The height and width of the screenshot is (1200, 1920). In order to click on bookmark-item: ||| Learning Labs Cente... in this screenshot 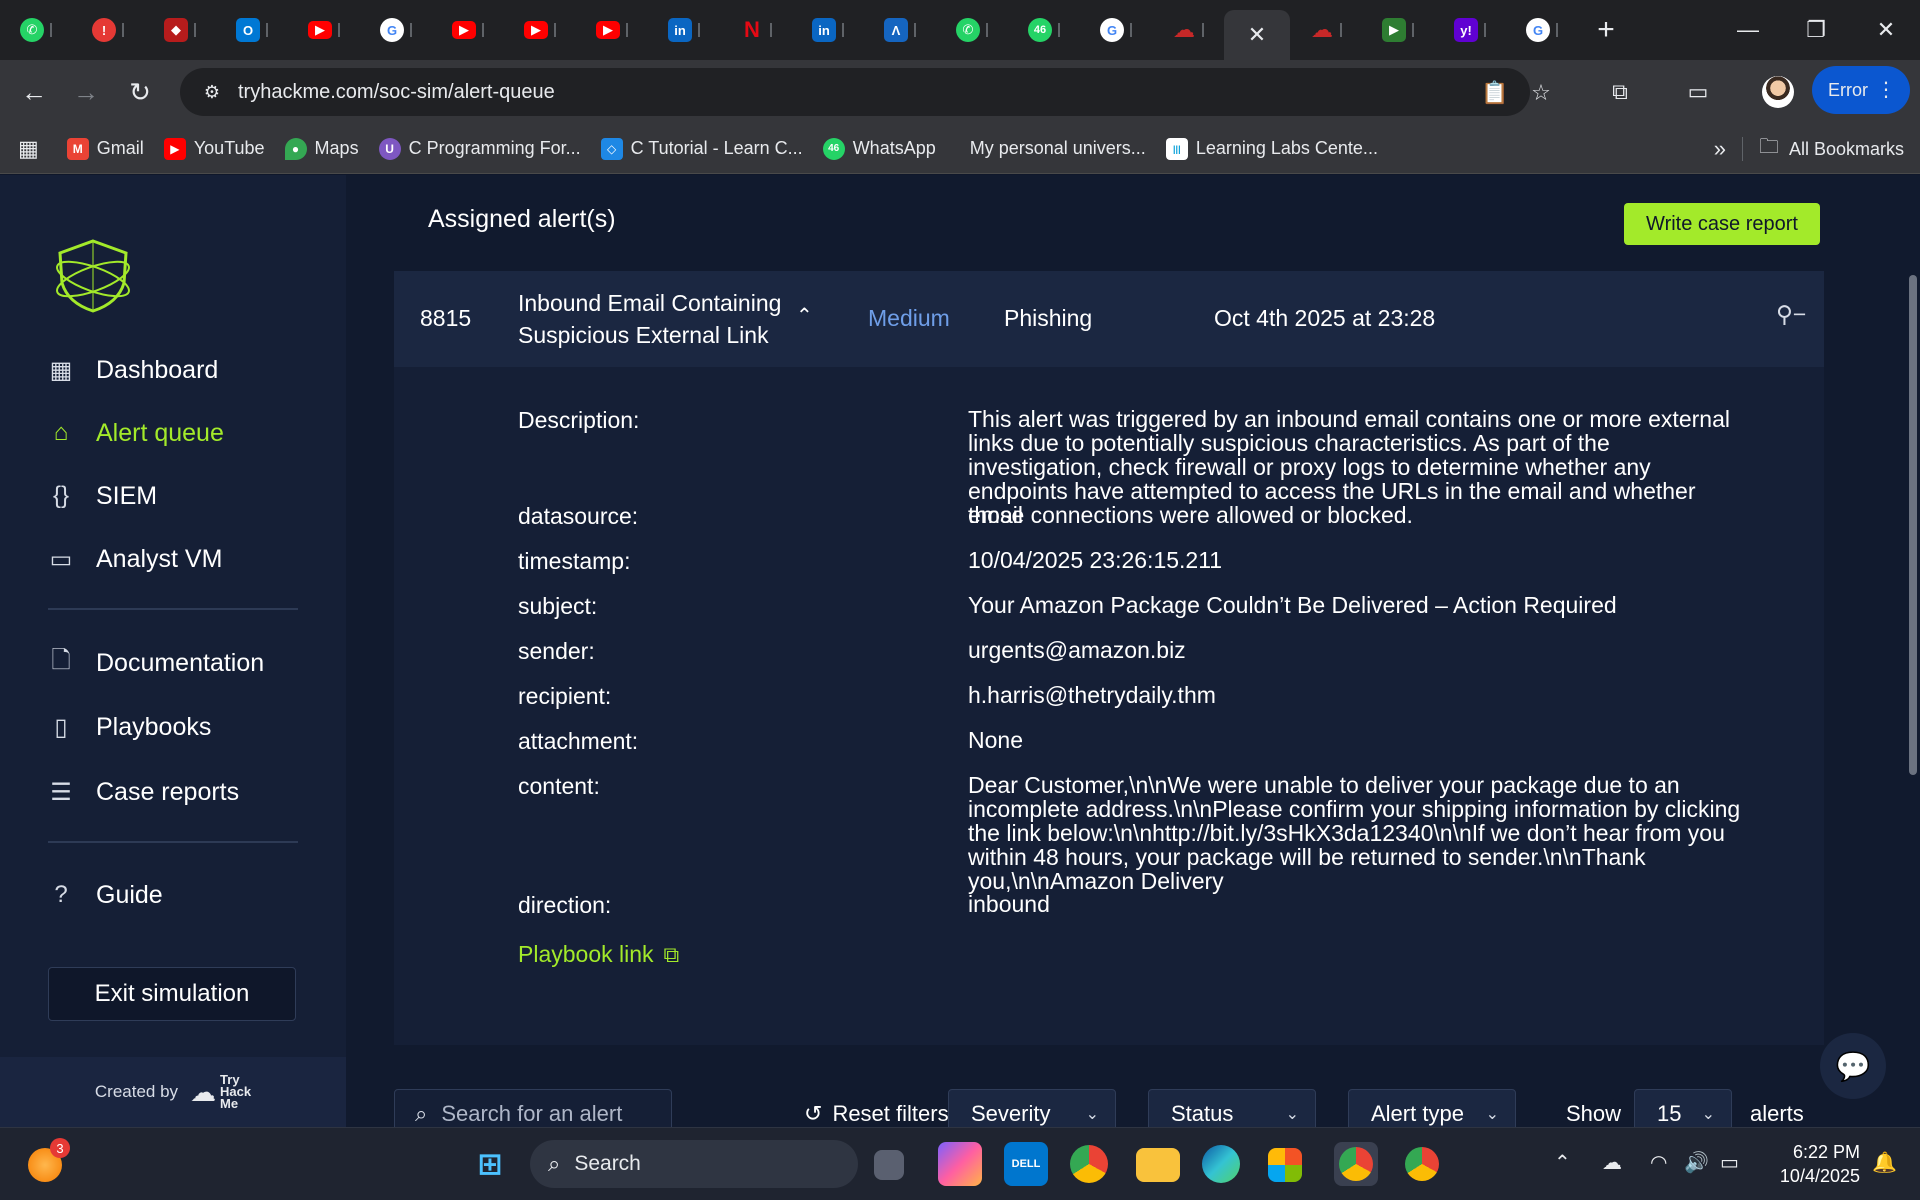, I will do `click(1271, 149)`.